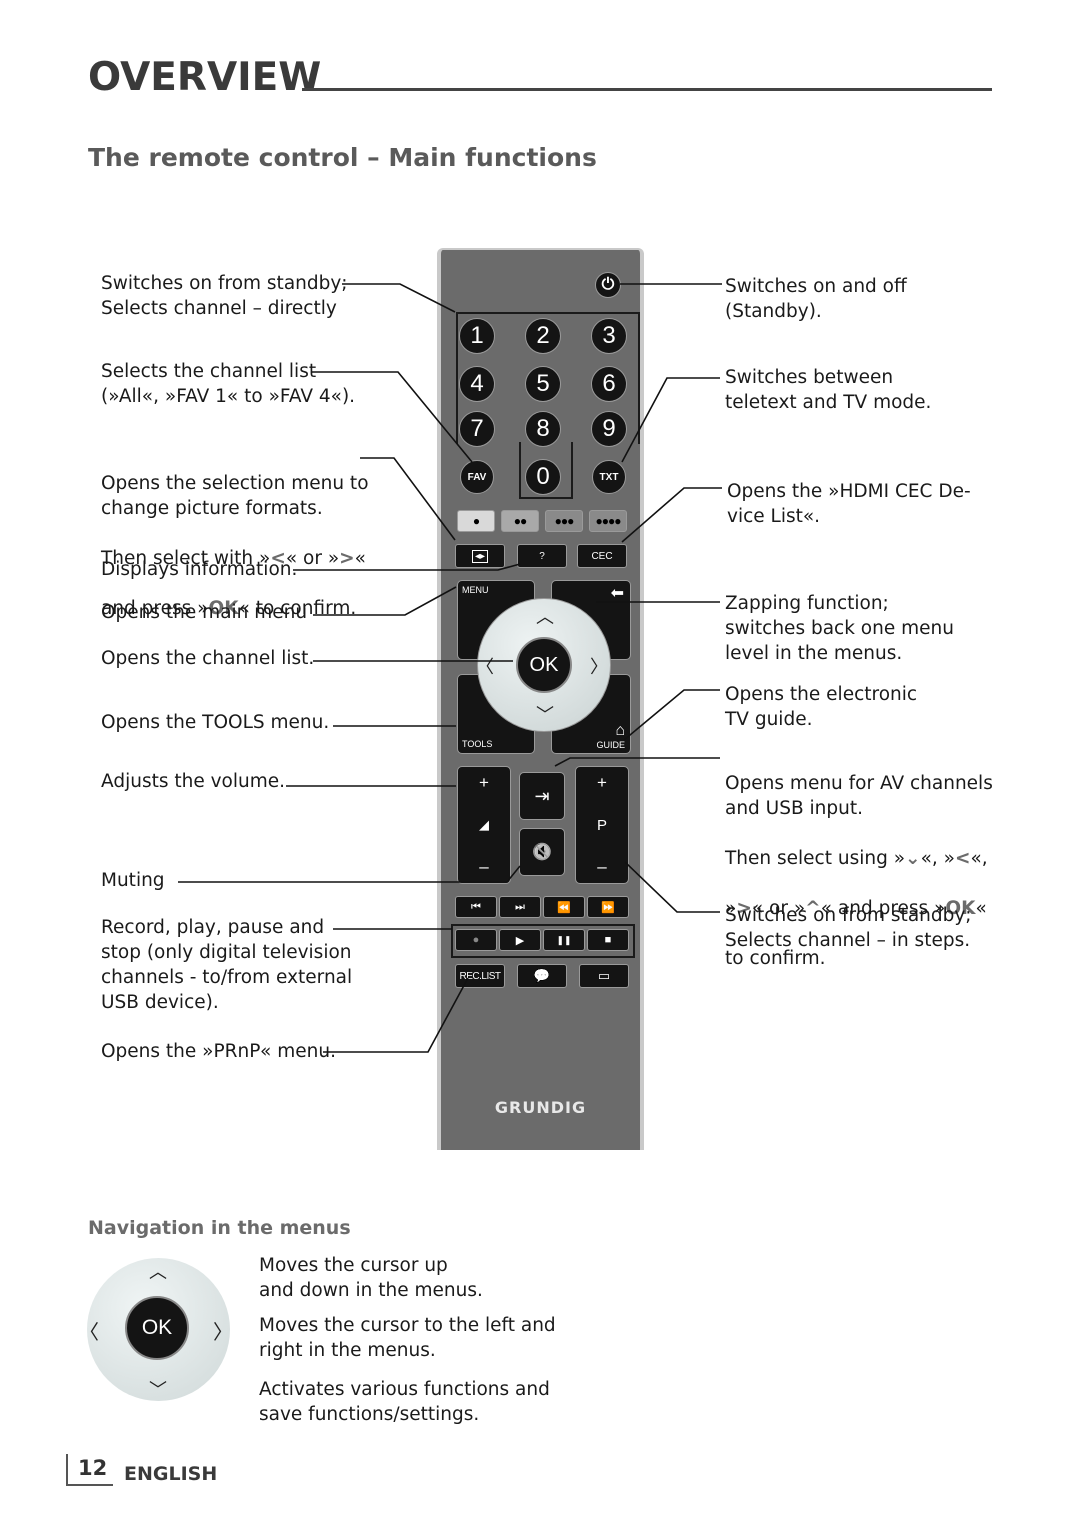 This screenshot has height=1532, width=1080. Describe the element at coordinates (392, 417) in the screenshot. I see `leader-channel-list-select` at that location.